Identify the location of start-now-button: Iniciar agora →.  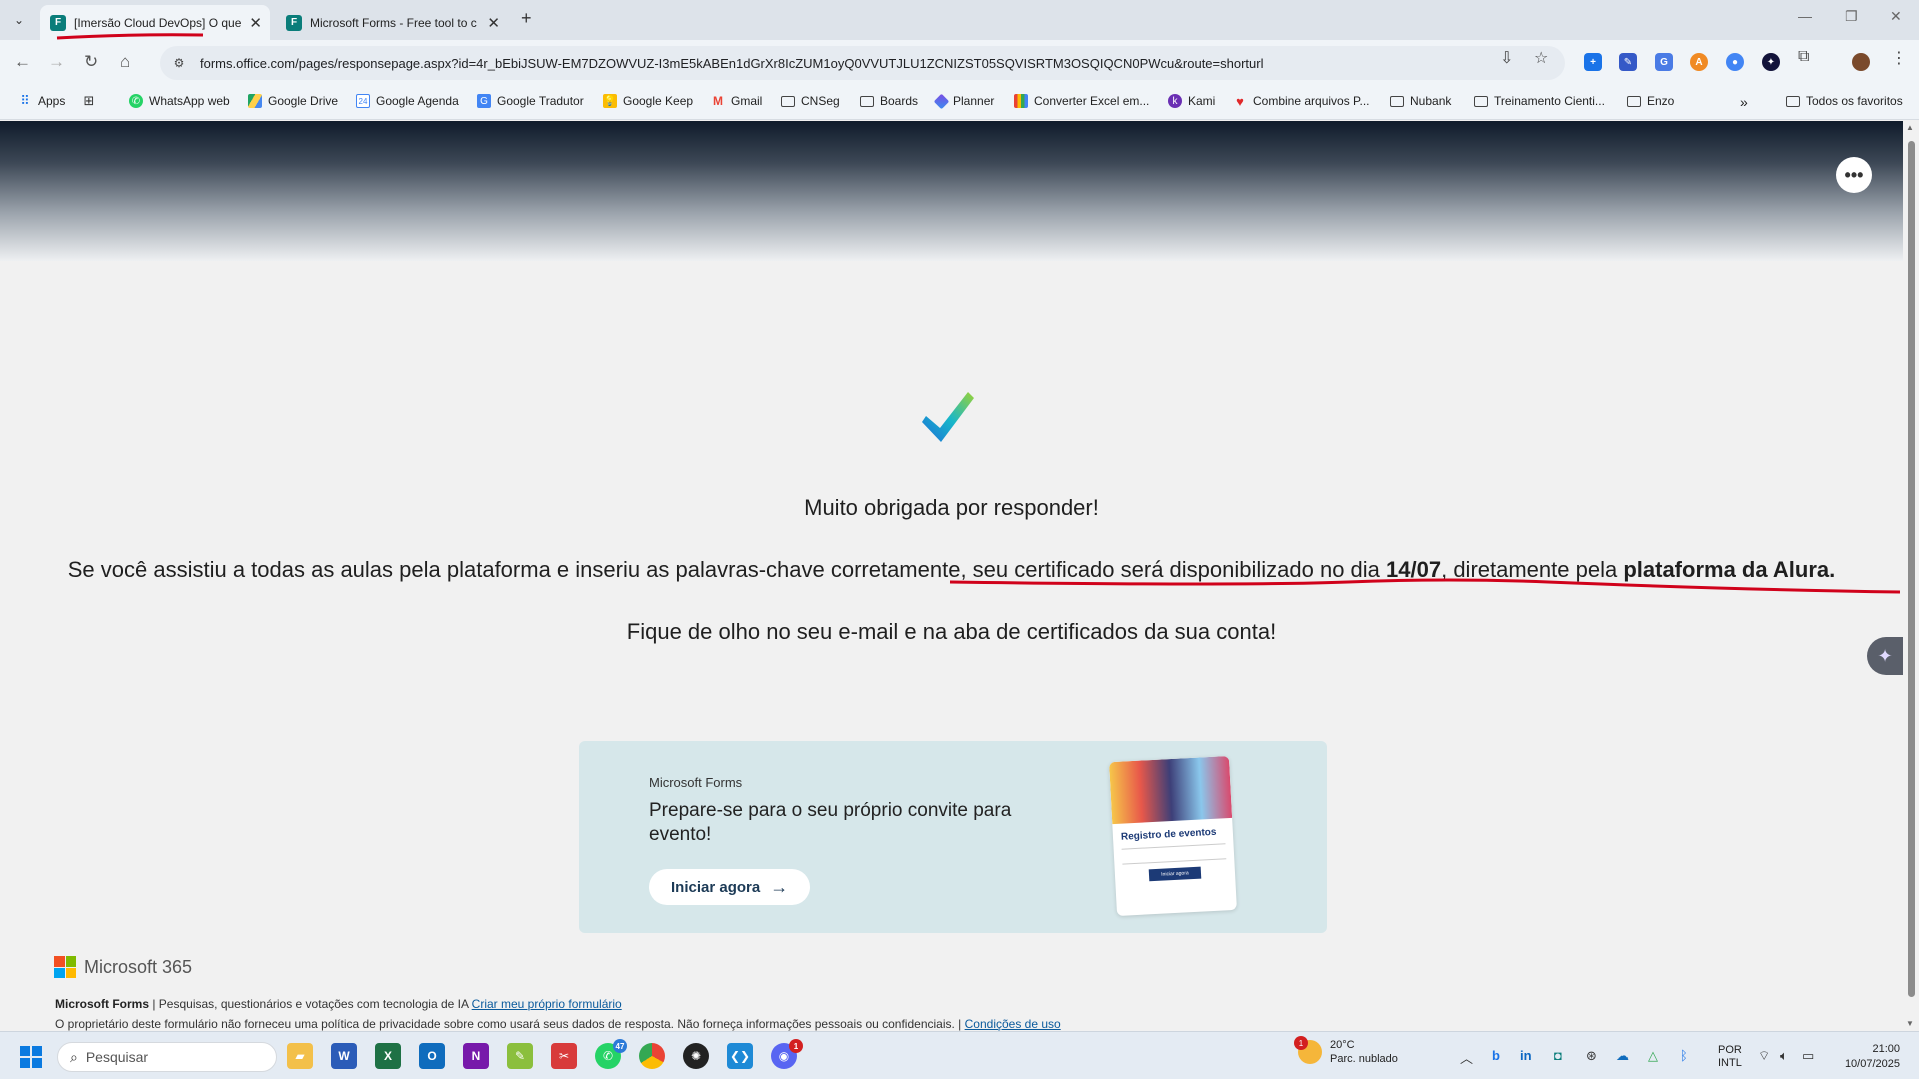
(730, 887).